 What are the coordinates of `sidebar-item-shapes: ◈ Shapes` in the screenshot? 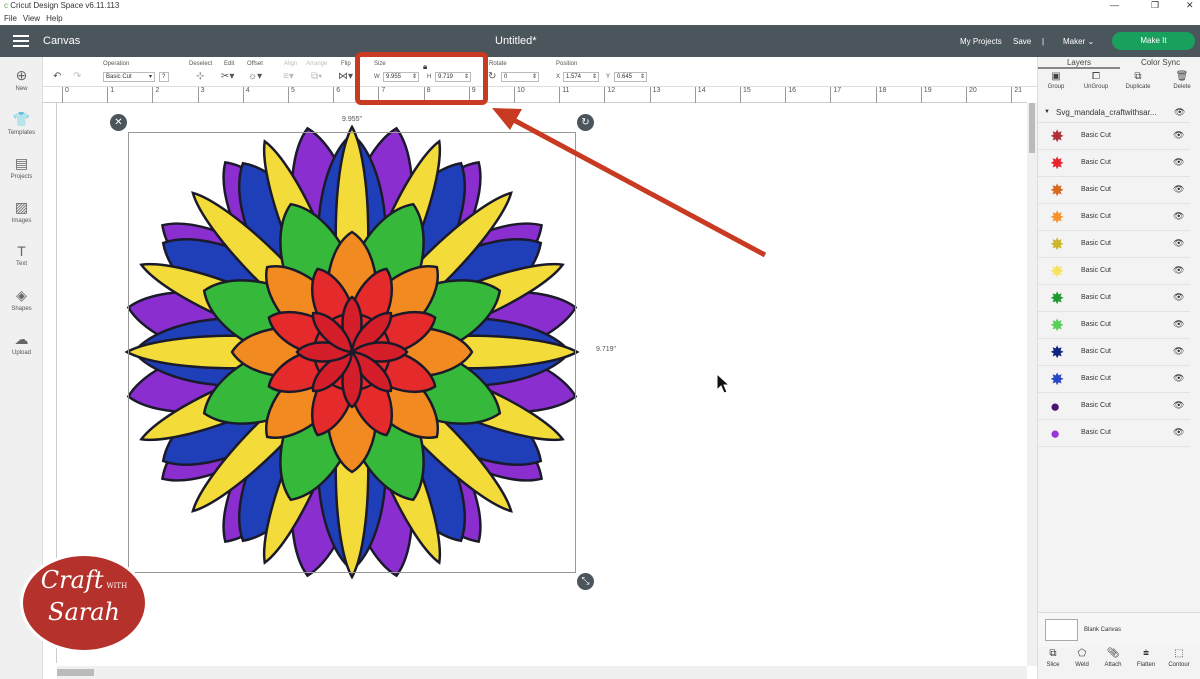 It's located at (21, 299).